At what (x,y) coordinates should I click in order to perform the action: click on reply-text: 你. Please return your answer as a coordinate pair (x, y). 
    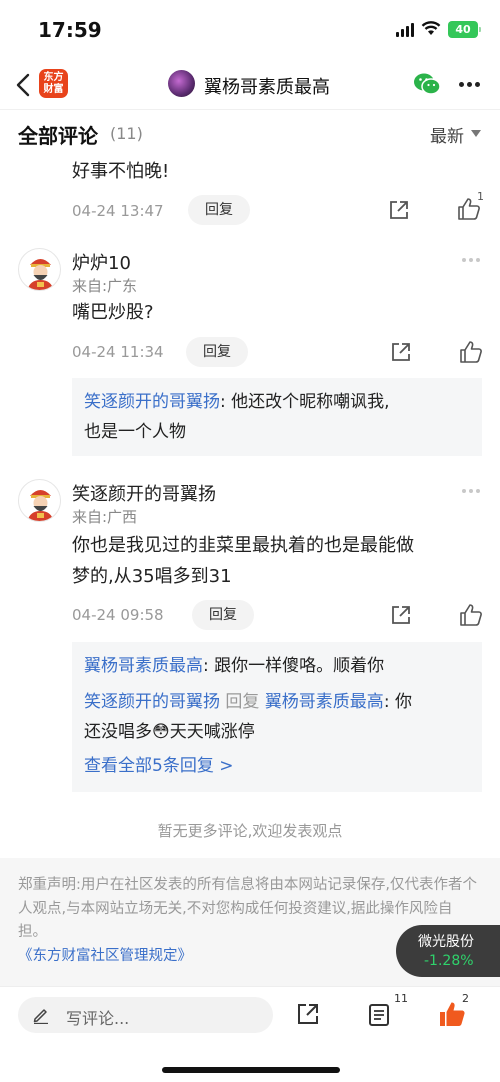
    Looking at the image, I should click on (400, 702).